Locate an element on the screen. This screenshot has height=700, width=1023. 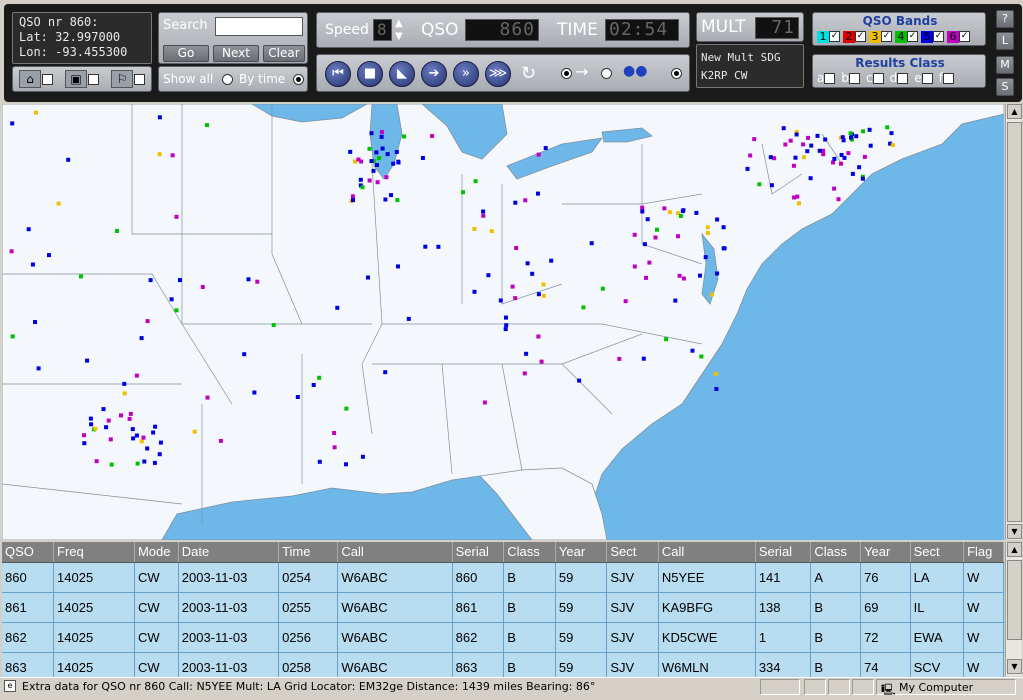
class-b-checkbox is located at coordinates (854, 78).